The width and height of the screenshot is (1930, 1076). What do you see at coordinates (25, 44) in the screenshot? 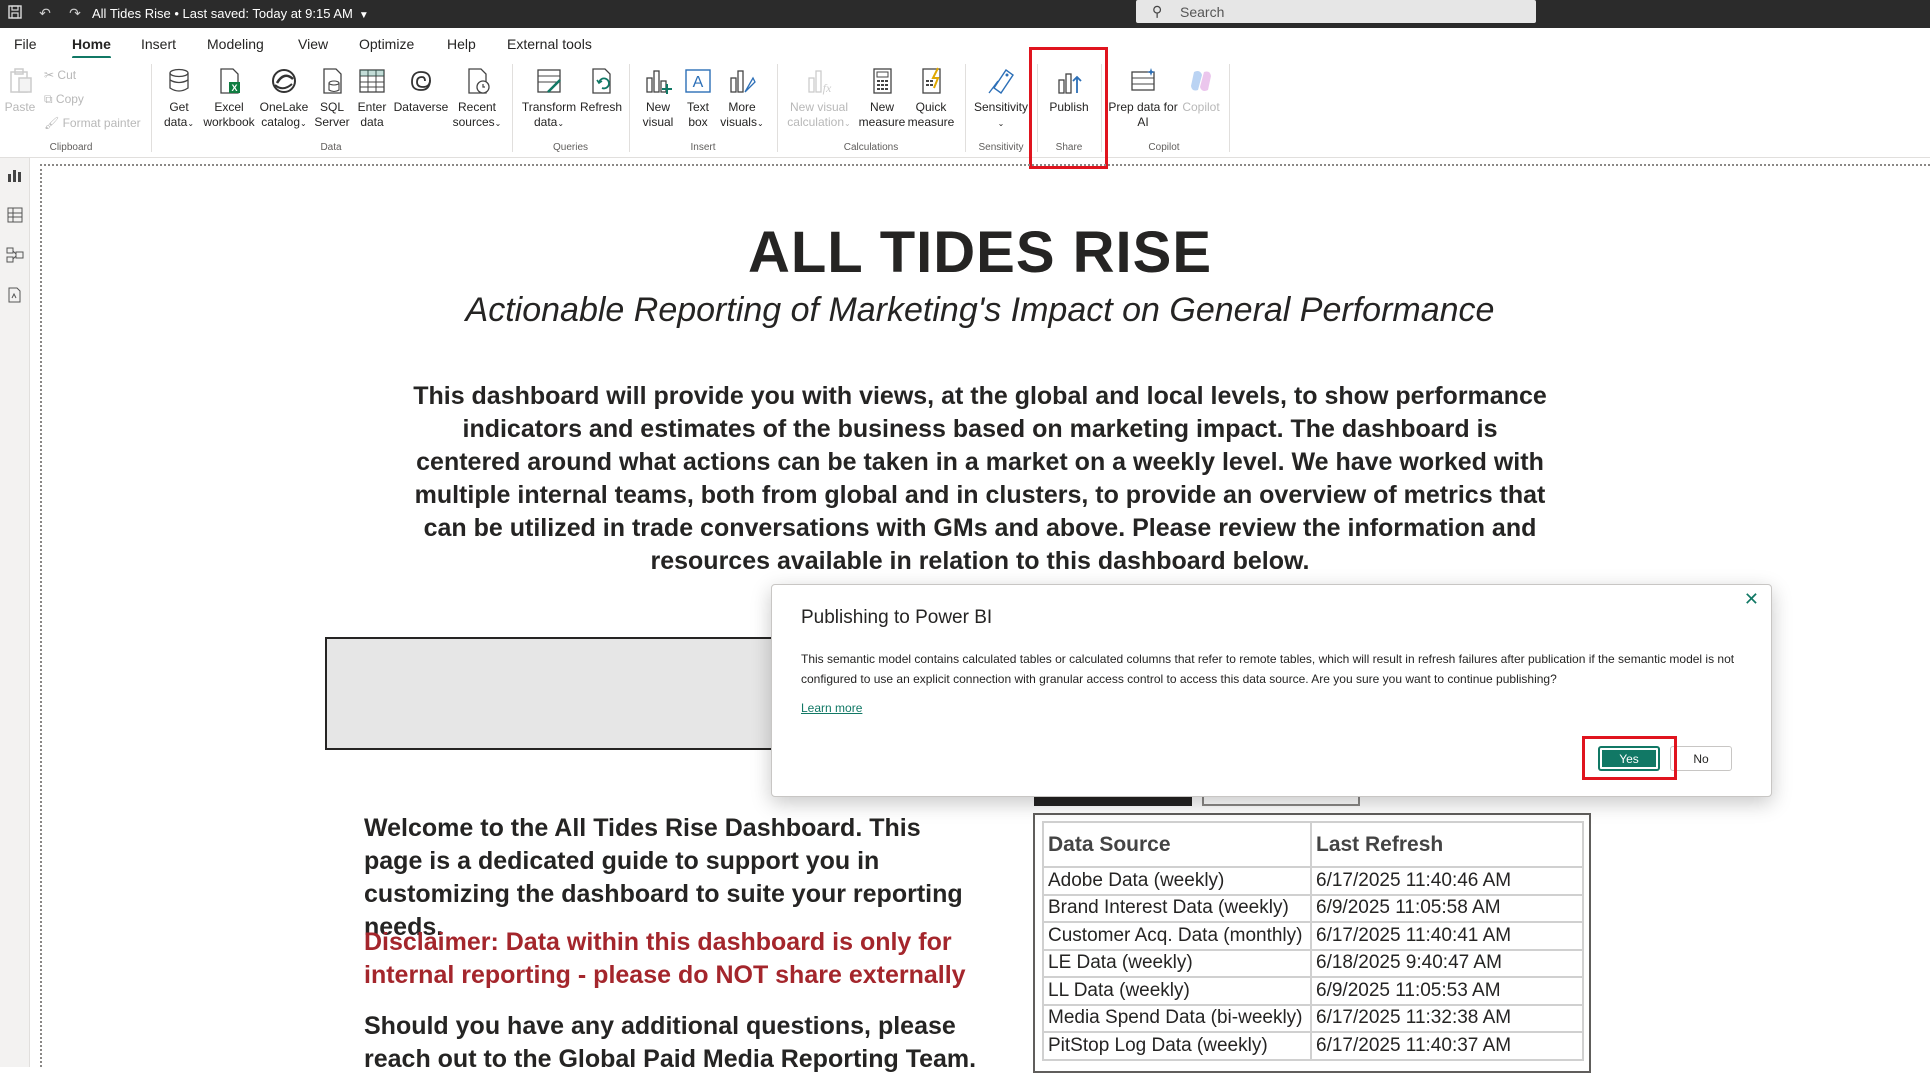
I see `tab-file: File` at bounding box center [25, 44].